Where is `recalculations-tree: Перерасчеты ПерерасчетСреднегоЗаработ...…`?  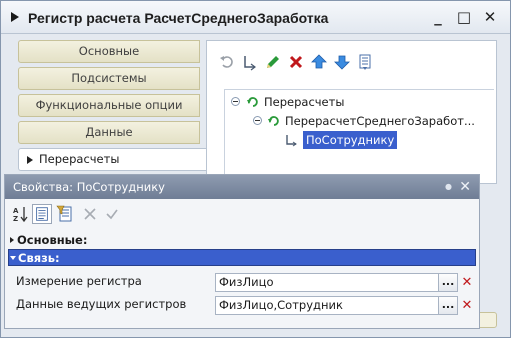 recalculations-tree: Перерасчеты ПерерасчетСреднегоЗаработ...… is located at coordinates (359, 134).